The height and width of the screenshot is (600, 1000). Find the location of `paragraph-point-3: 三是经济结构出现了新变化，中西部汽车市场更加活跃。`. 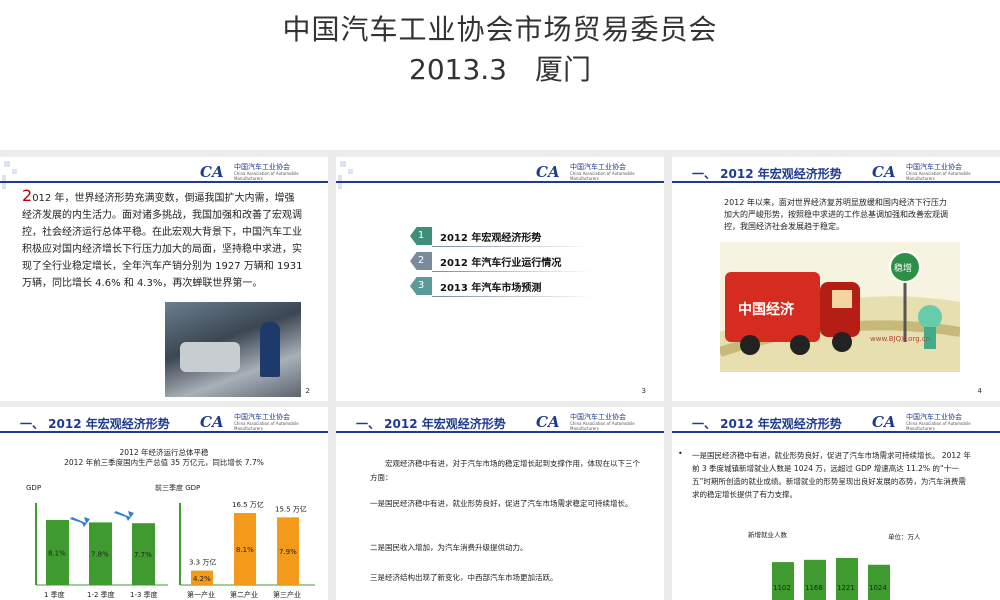

paragraph-point-3: 三是经济结构出现了新变化，中西部汽车市场更加活跃。 is located at coordinates (464, 577).